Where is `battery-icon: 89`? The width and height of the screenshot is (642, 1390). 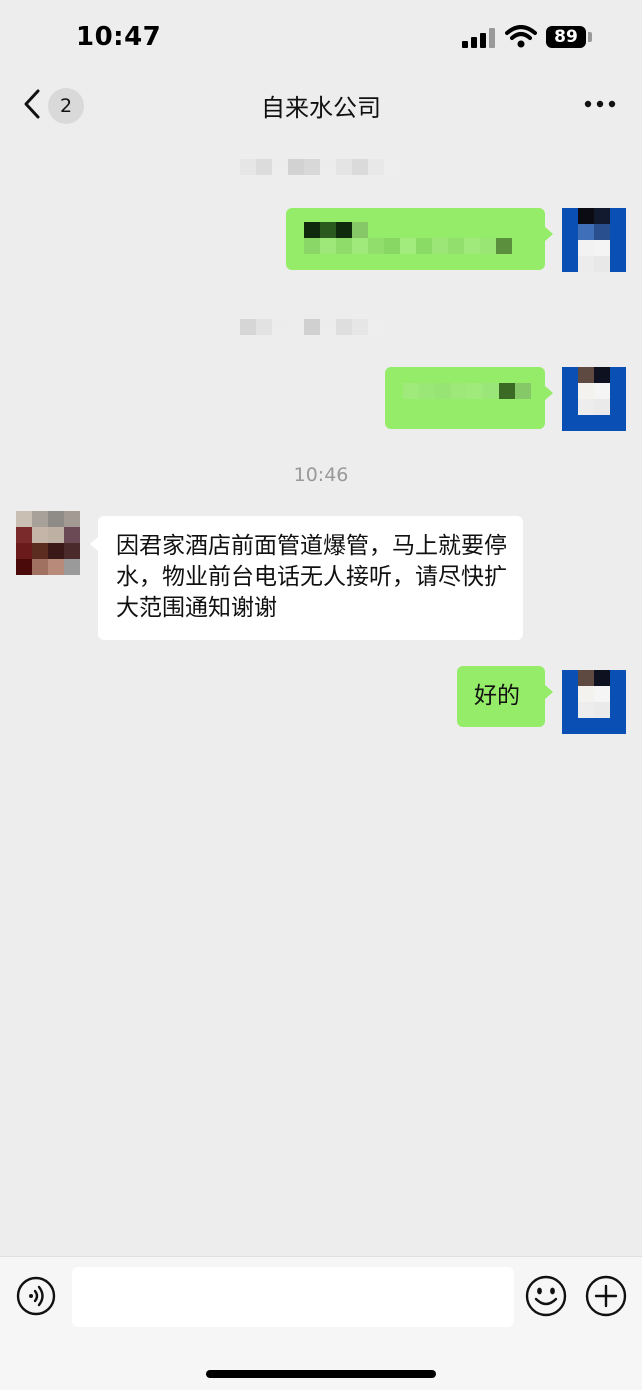
battery-icon: 89 is located at coordinates (566, 37).